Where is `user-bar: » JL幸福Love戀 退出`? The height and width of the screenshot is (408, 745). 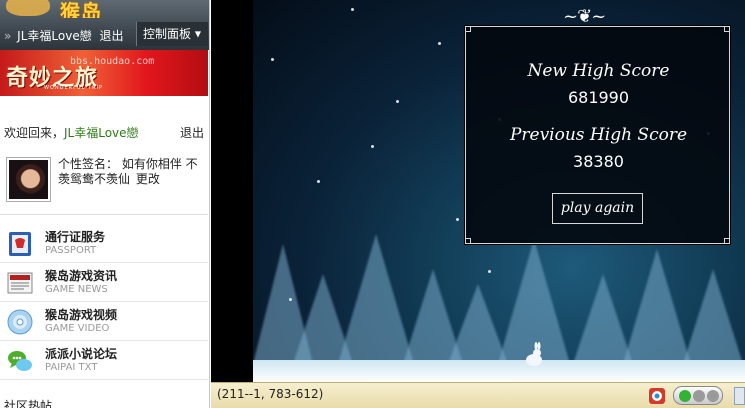
user-bar: » JL幸福Love戀 退出 is located at coordinates (64, 35).